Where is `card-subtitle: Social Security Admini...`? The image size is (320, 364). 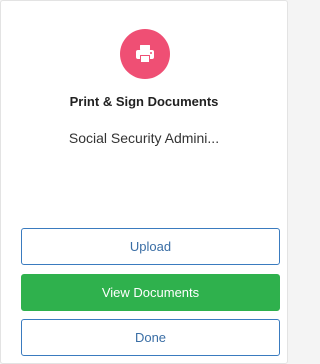 card-subtitle: Social Security Admini... is located at coordinates (144, 138).